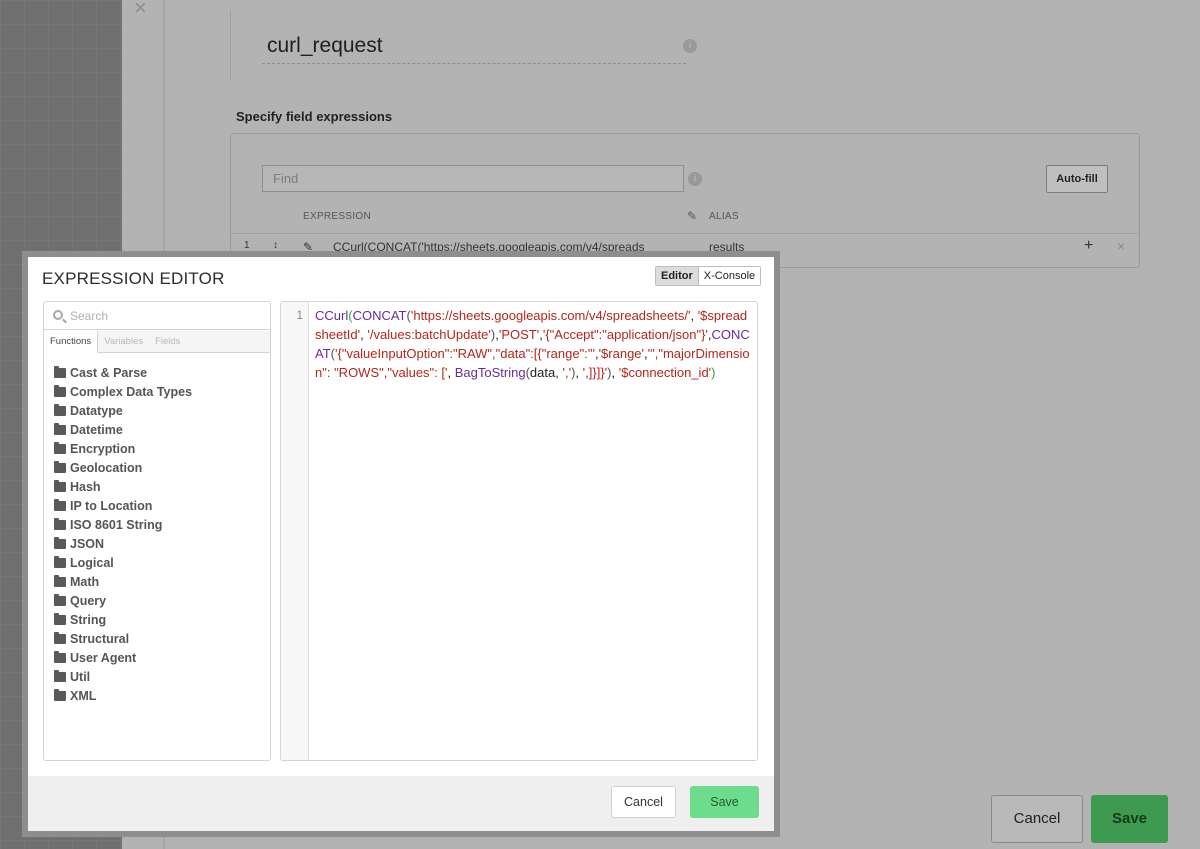 The height and width of the screenshot is (849, 1200). What do you see at coordinates (157, 316) in the screenshot?
I see `function-search-input: Search` at bounding box center [157, 316].